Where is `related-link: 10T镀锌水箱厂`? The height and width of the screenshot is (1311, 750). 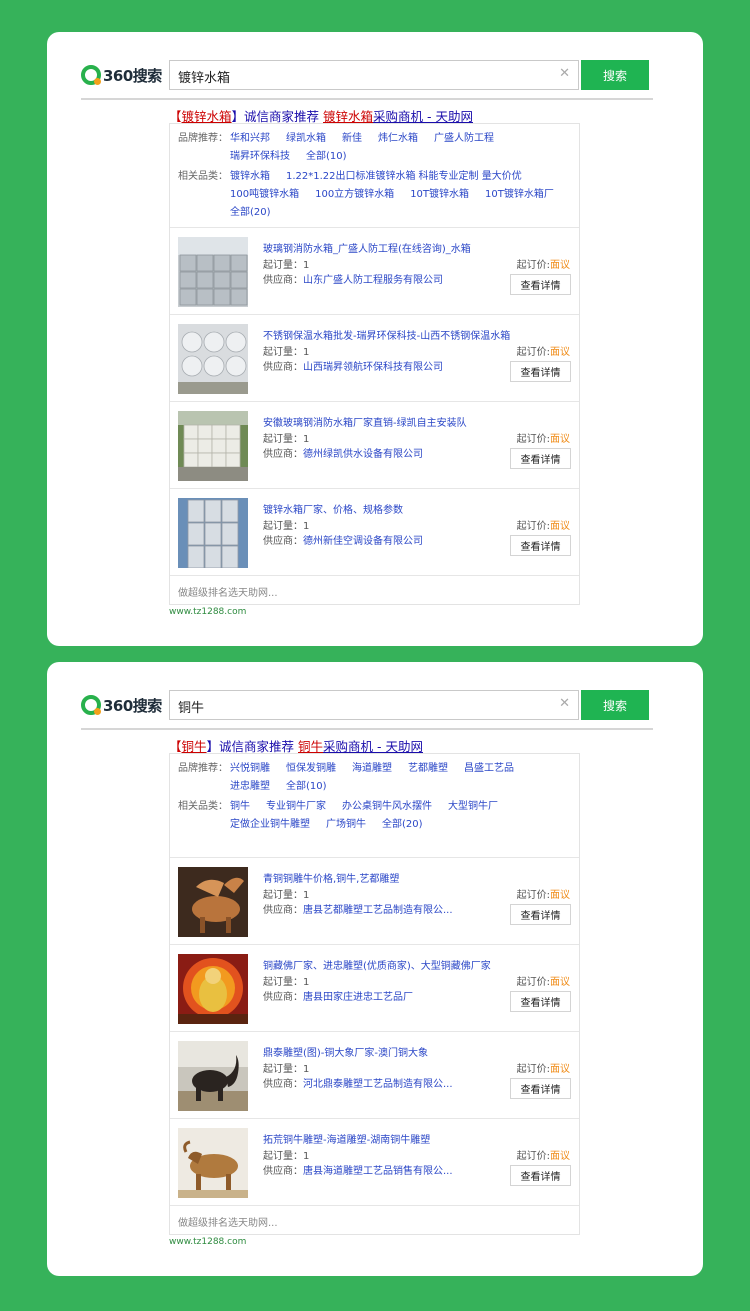
related-link: 10T镀锌水箱厂 is located at coordinates (519, 195).